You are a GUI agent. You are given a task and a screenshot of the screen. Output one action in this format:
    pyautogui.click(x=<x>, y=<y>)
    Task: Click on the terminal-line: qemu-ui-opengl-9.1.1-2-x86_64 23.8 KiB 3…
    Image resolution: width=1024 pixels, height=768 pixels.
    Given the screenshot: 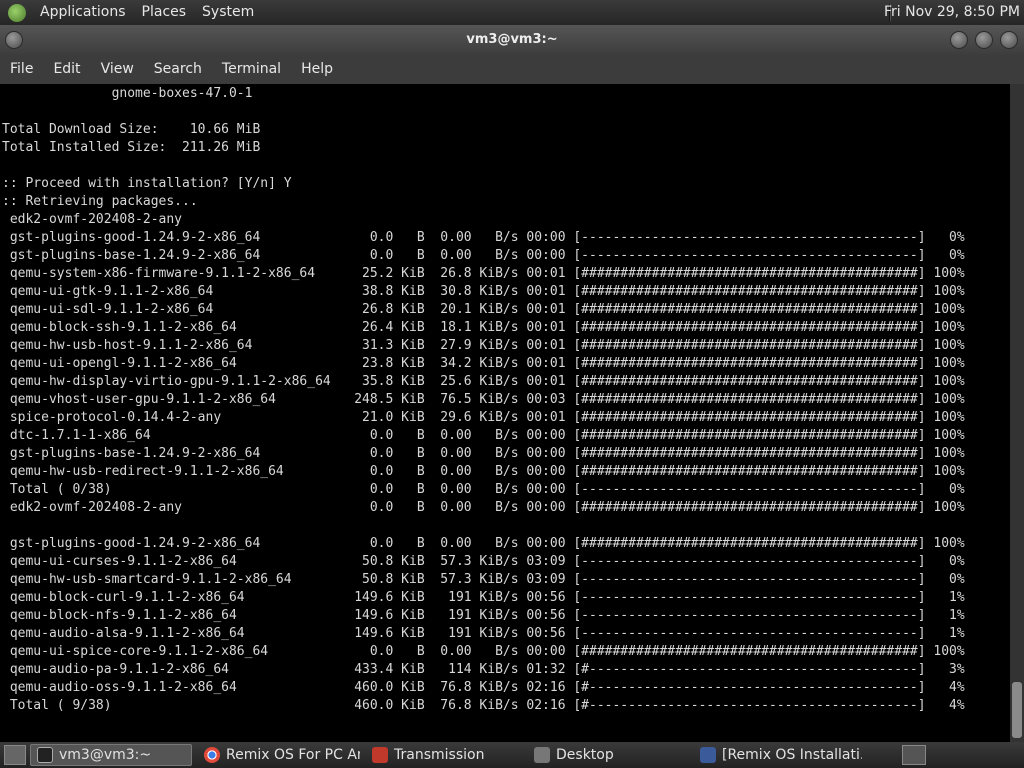 What is the action you would take?
    pyautogui.click(x=483, y=363)
    